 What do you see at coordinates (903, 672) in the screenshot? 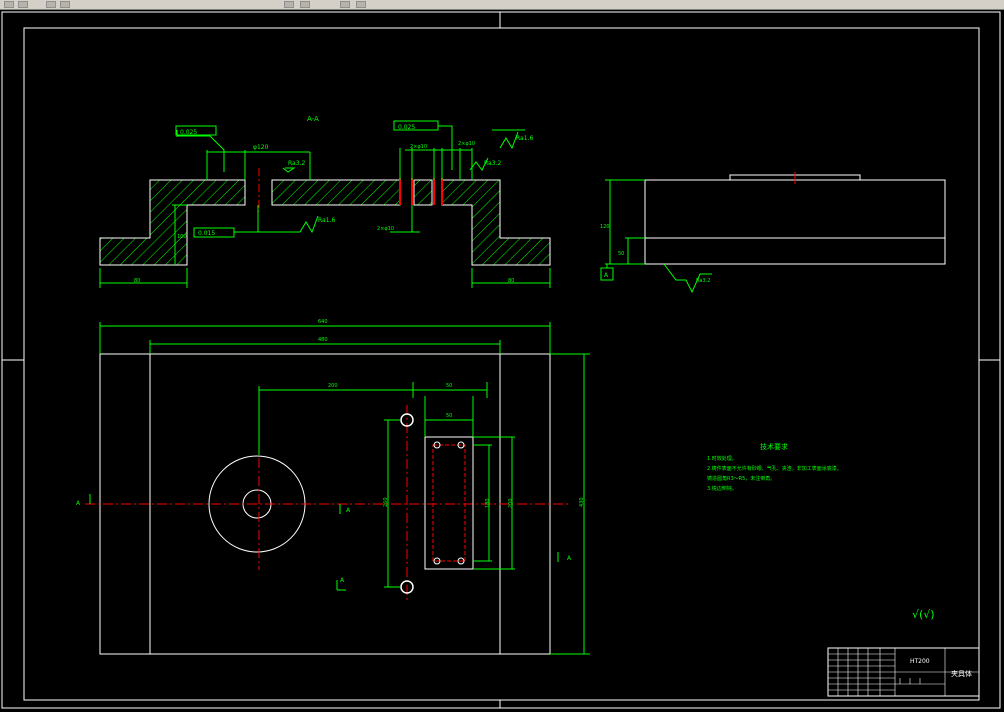
I see `title-block: HT200 夹具体` at bounding box center [903, 672].